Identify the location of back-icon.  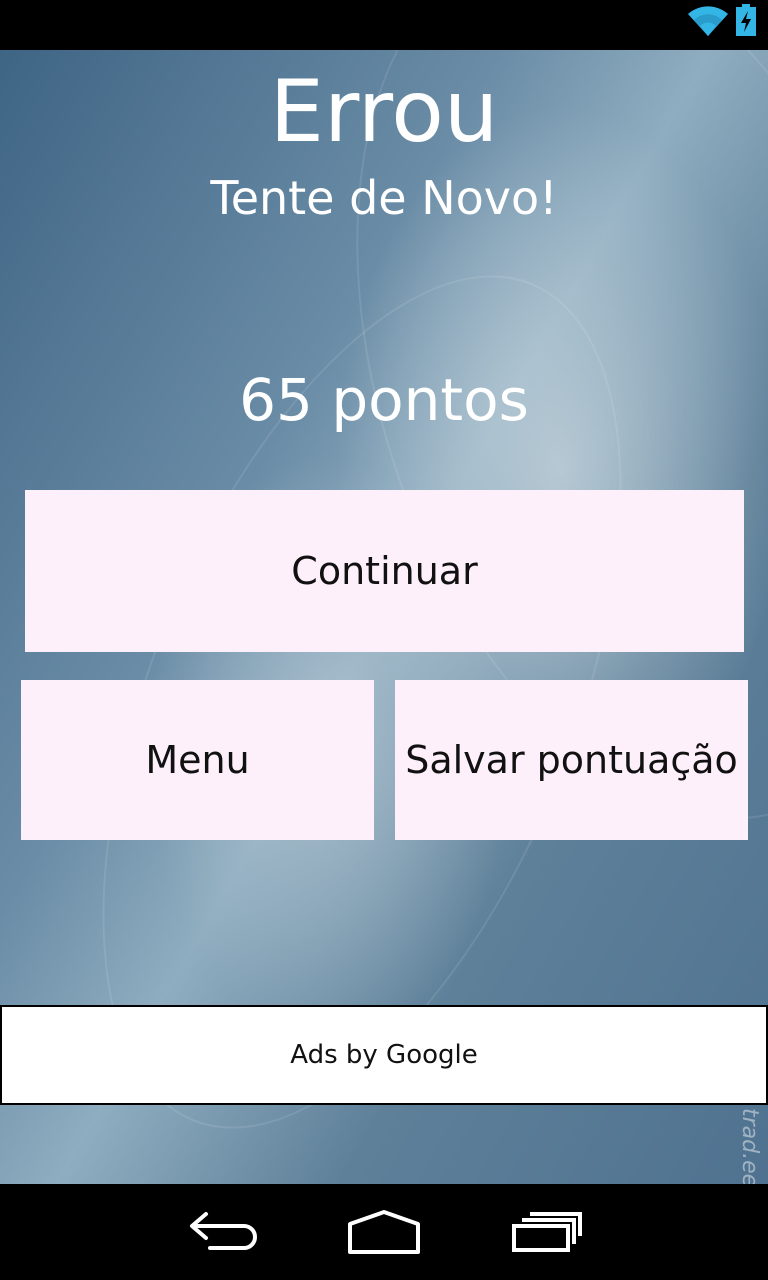
(224, 1232).